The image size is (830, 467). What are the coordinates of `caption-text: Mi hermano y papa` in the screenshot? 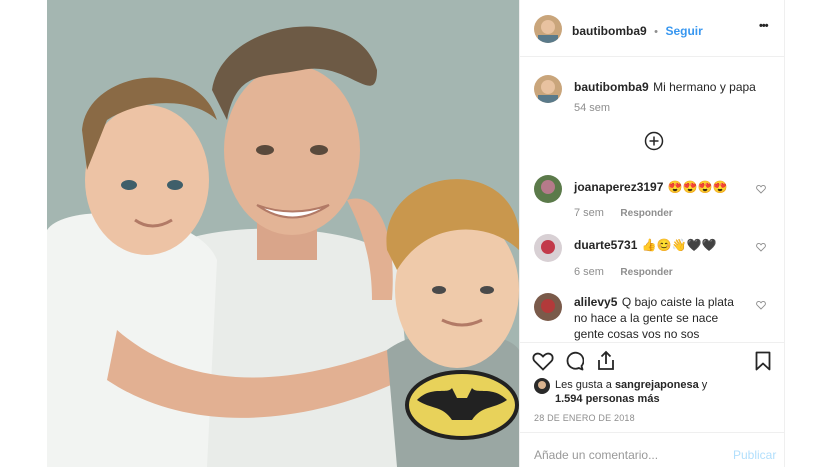 It's located at (704, 87).